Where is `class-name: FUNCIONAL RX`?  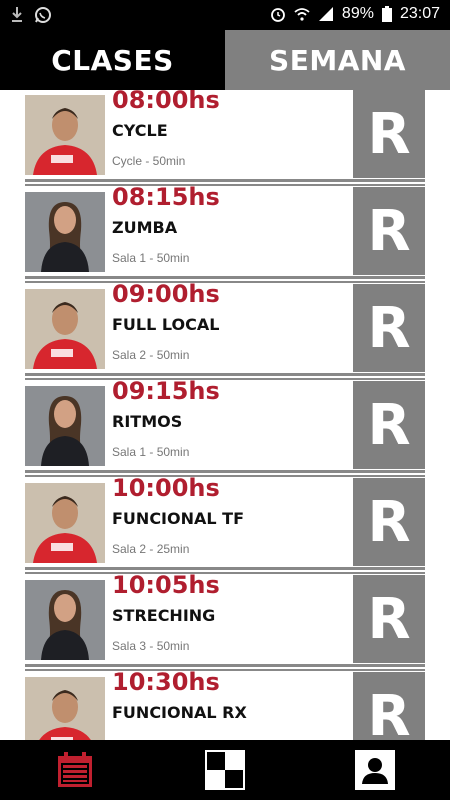
class-name: FUNCIONAL RX is located at coordinates (179, 712).